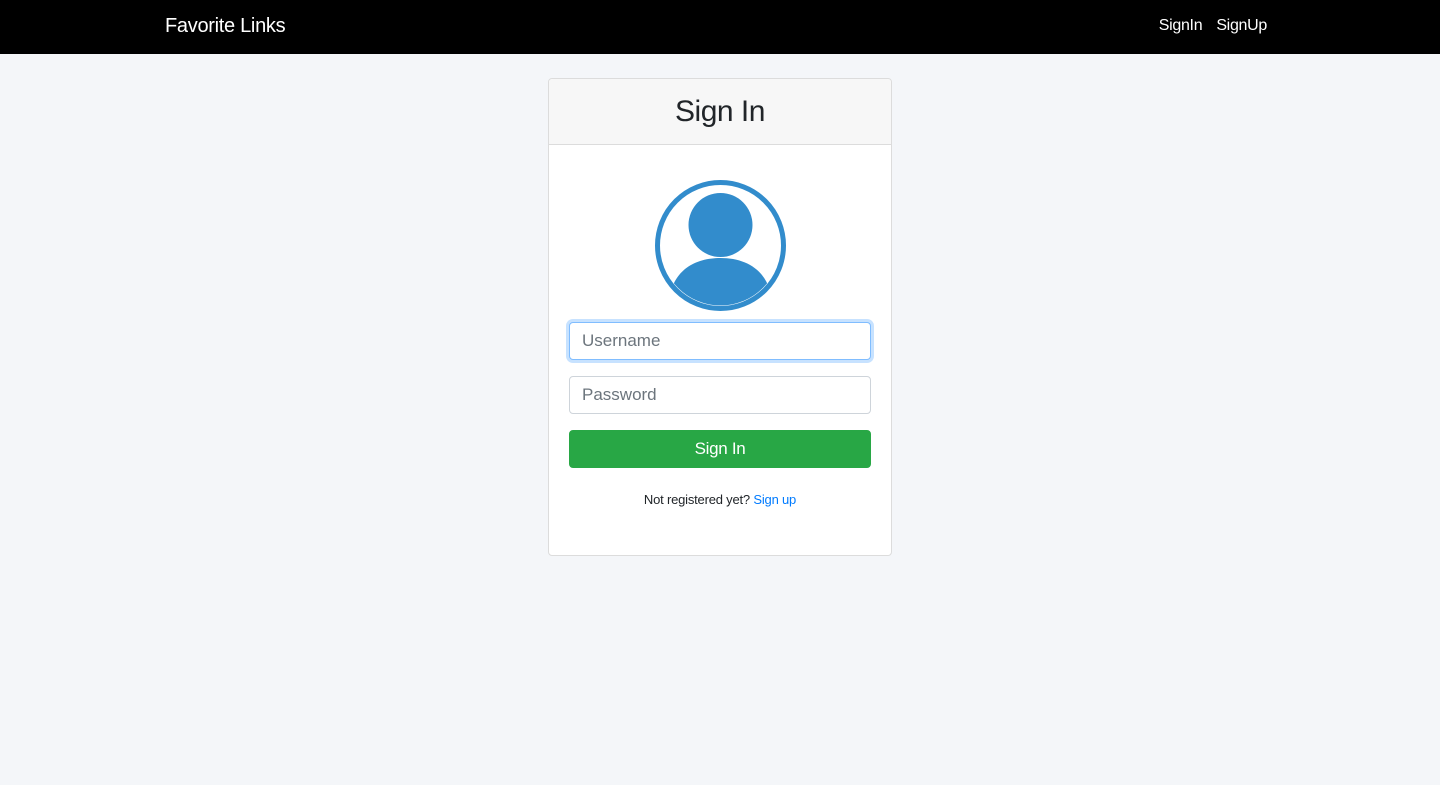 This screenshot has width=1440, height=785. I want to click on top-navbar: Favorite Links SignIn SignUp, so click(720, 27).